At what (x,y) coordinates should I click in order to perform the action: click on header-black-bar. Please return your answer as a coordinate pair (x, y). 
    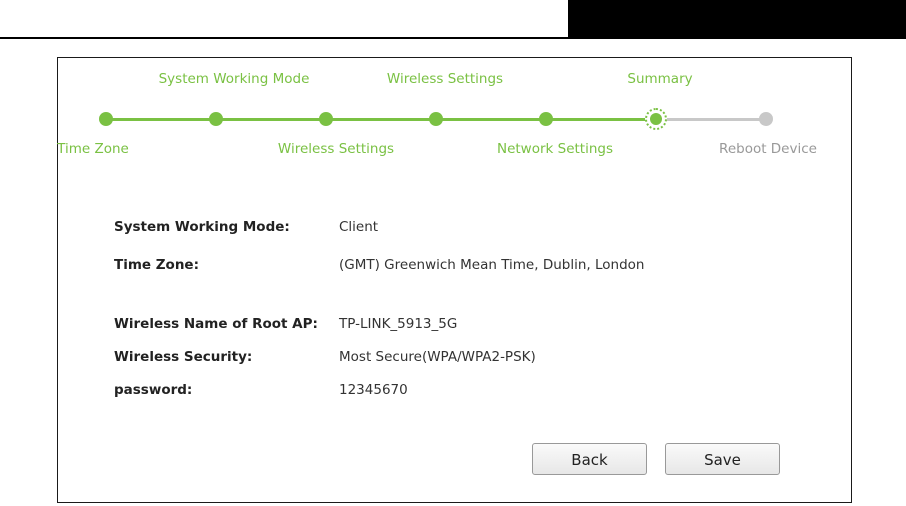
    Looking at the image, I should click on (737, 19).